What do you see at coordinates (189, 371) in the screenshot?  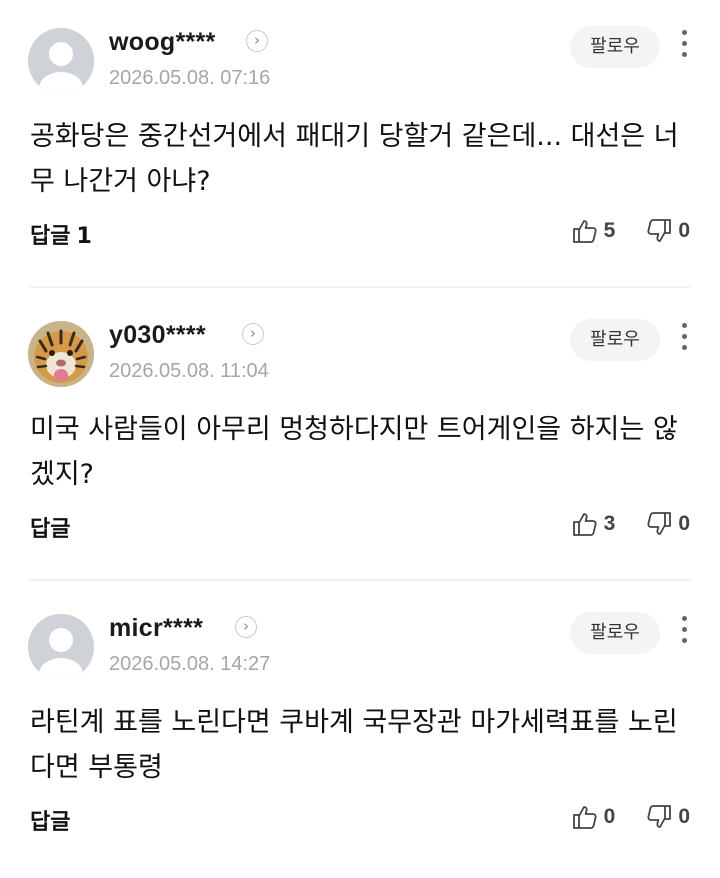 I see `comment-date: 2026.05.08. 11:04` at bounding box center [189, 371].